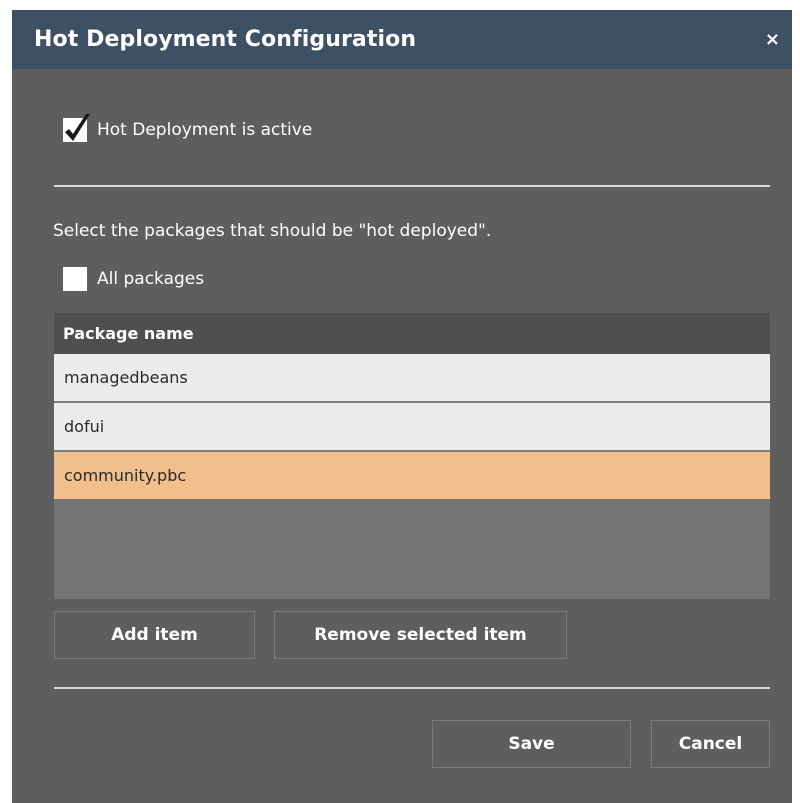 The width and height of the screenshot is (800, 803). I want to click on hot-deployment-label: Hot Deployment is active, so click(205, 130).